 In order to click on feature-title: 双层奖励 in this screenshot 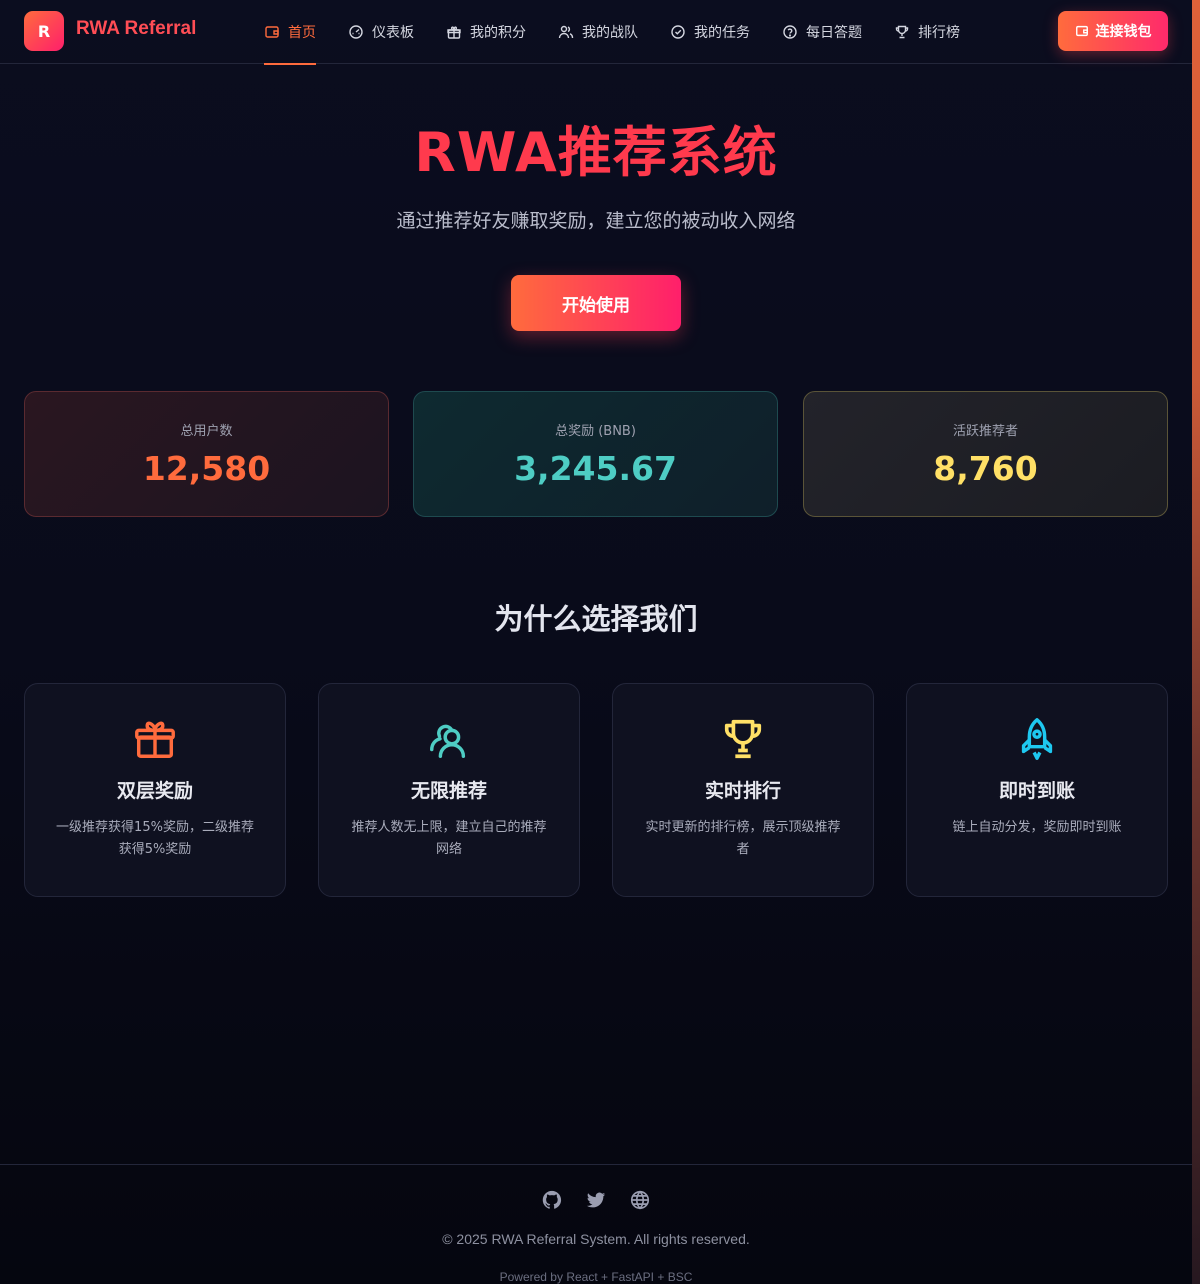, I will do `click(154, 791)`.